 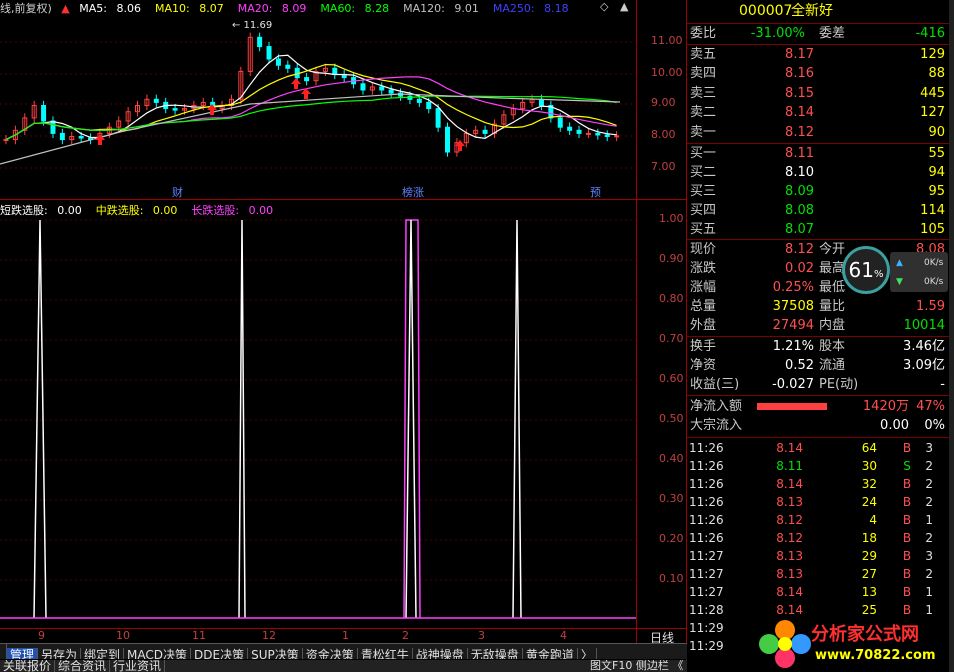 I want to click on trade-tick-row: 11:26 8.12 18 B 2, so click(x=811, y=538).